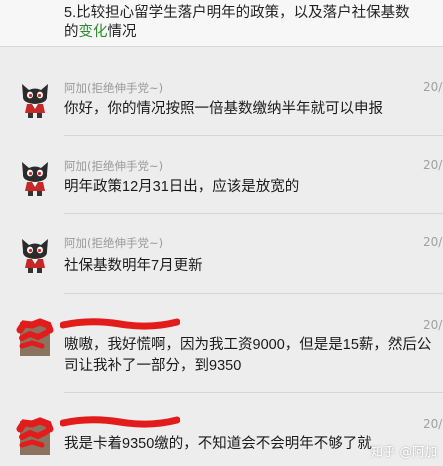 This screenshot has width=443, height=466. What do you see at coordinates (133, 266) in the screenshot?
I see `message-text: 社保基数明年7月更新` at bounding box center [133, 266].